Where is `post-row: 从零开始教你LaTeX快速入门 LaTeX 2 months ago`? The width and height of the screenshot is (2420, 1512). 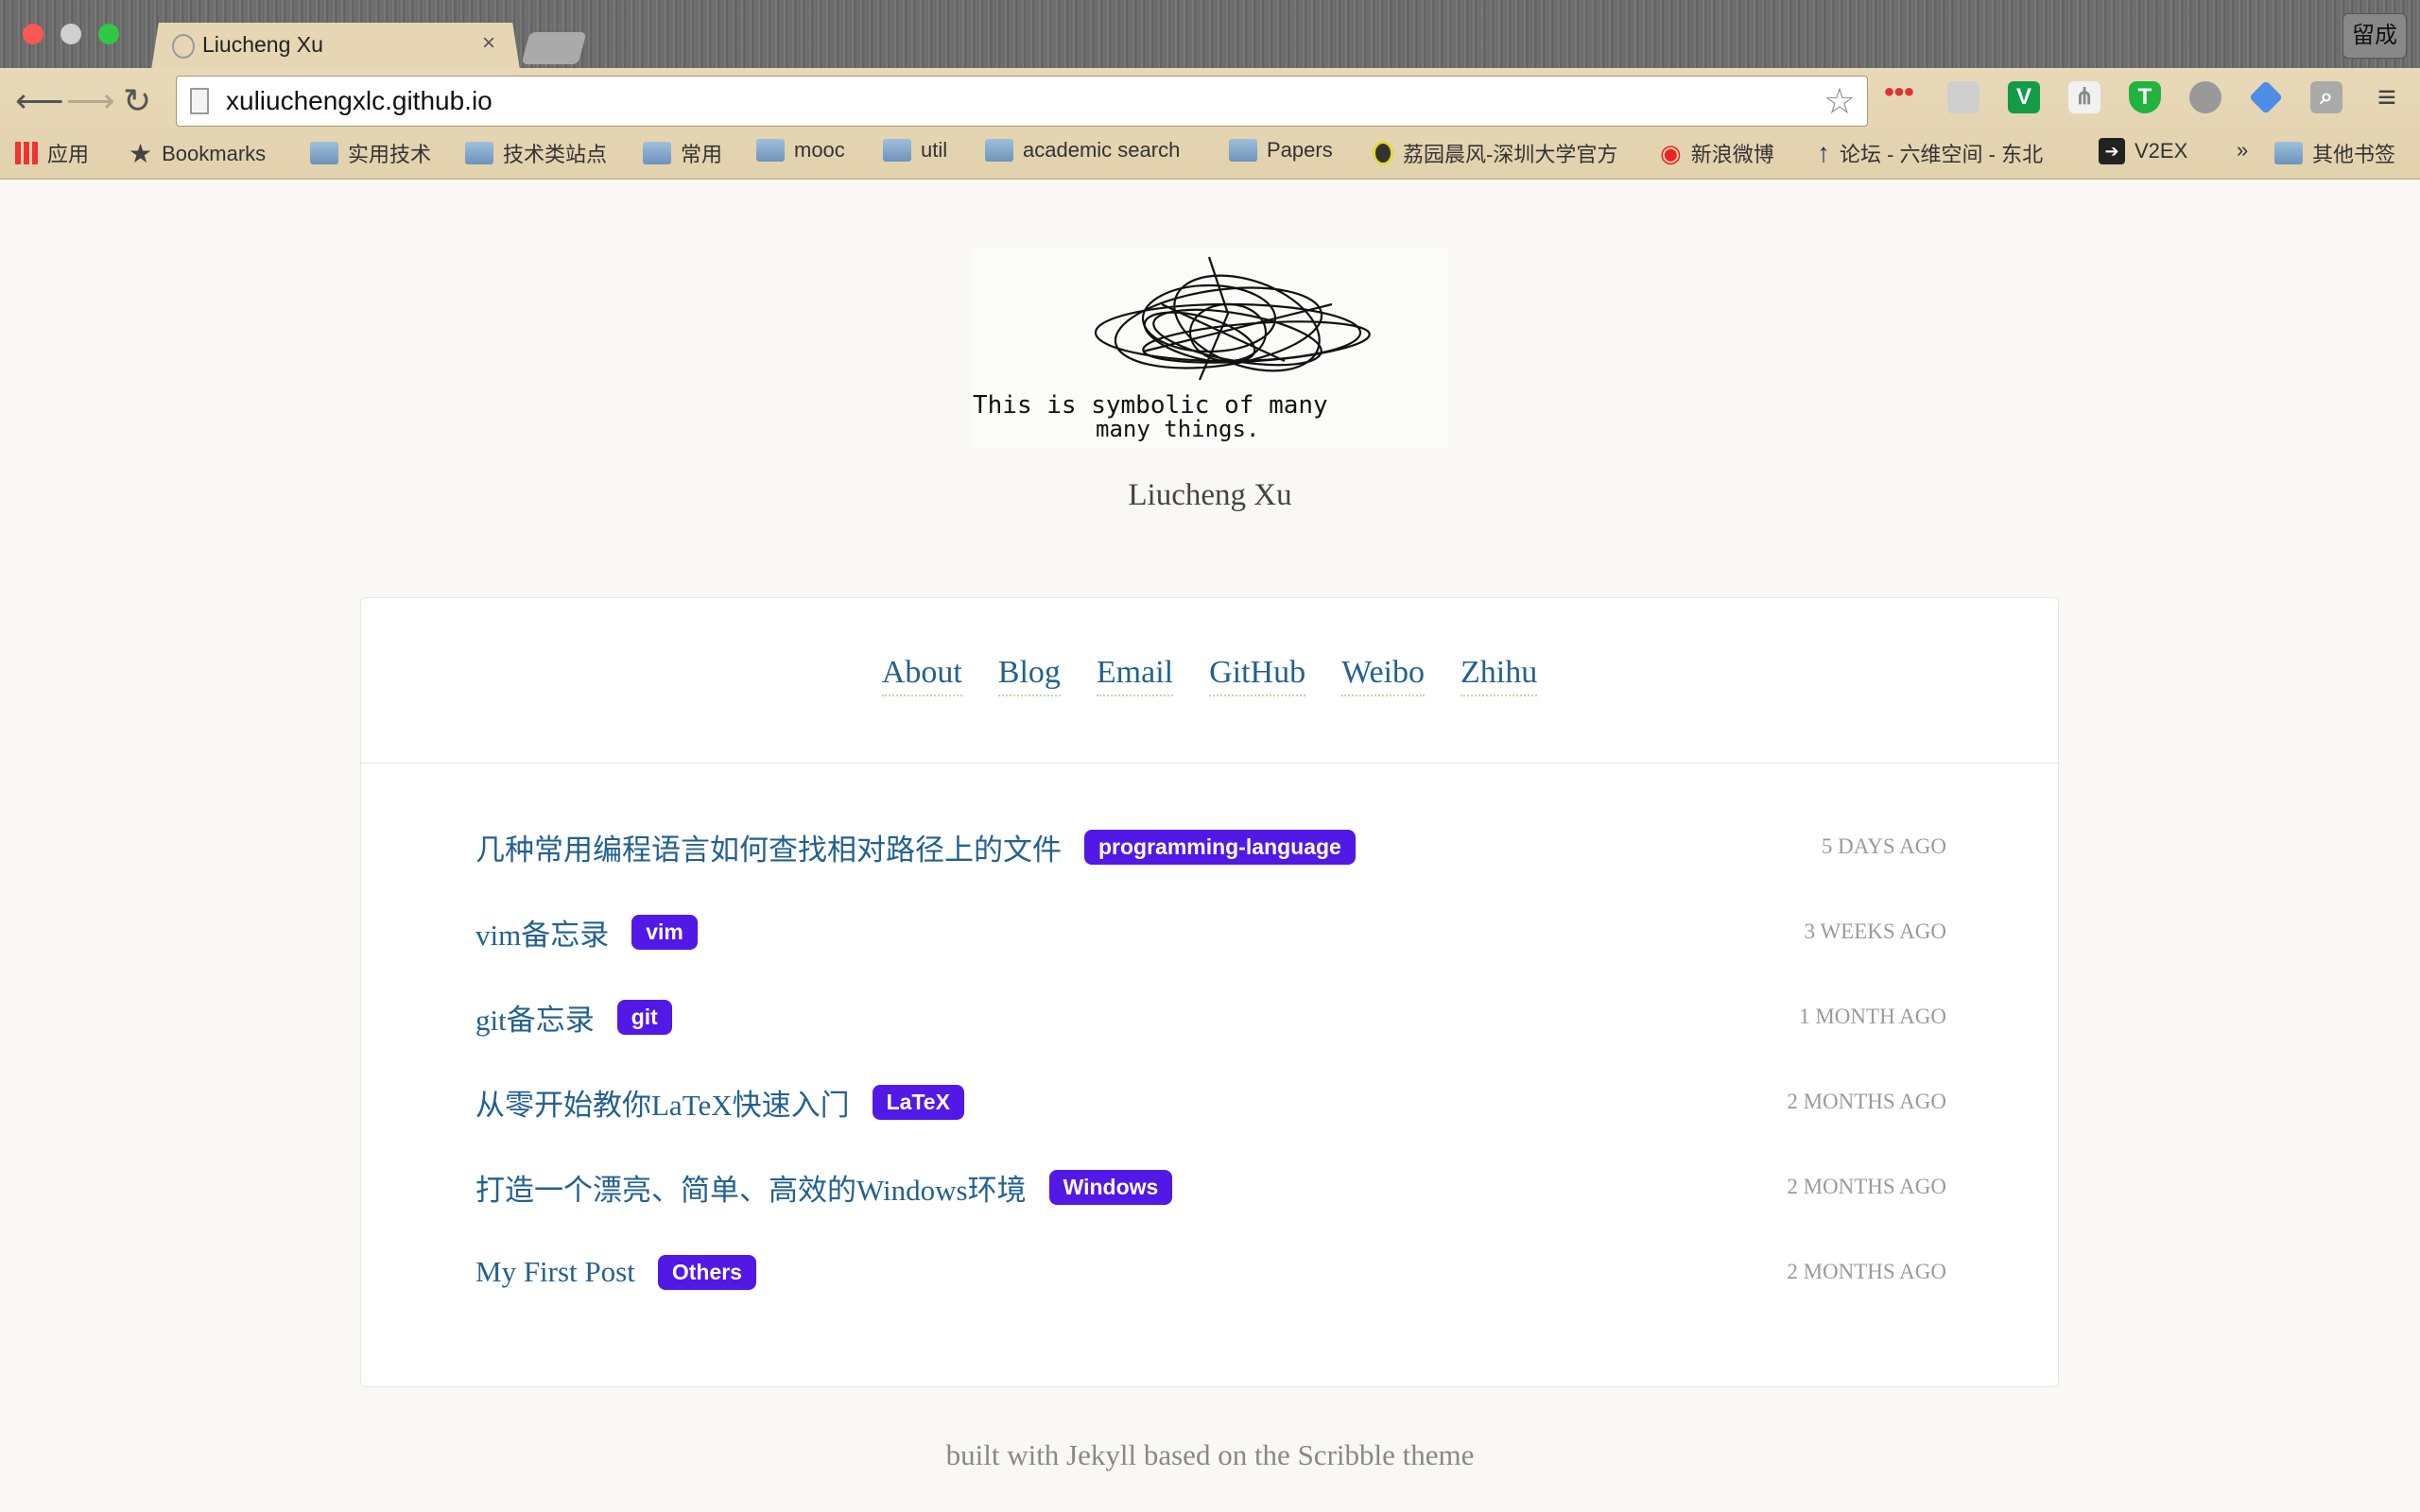 post-row: 从零开始教你LaTeX快速入门 LaTeX 2 months ago is located at coordinates (1210, 1101).